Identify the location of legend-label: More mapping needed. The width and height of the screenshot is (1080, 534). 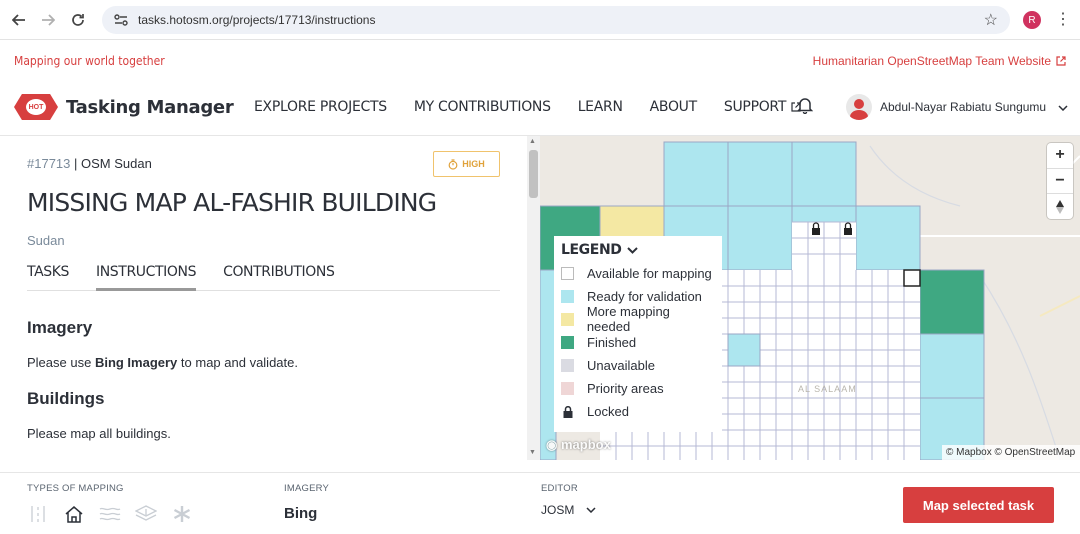
(628, 319).